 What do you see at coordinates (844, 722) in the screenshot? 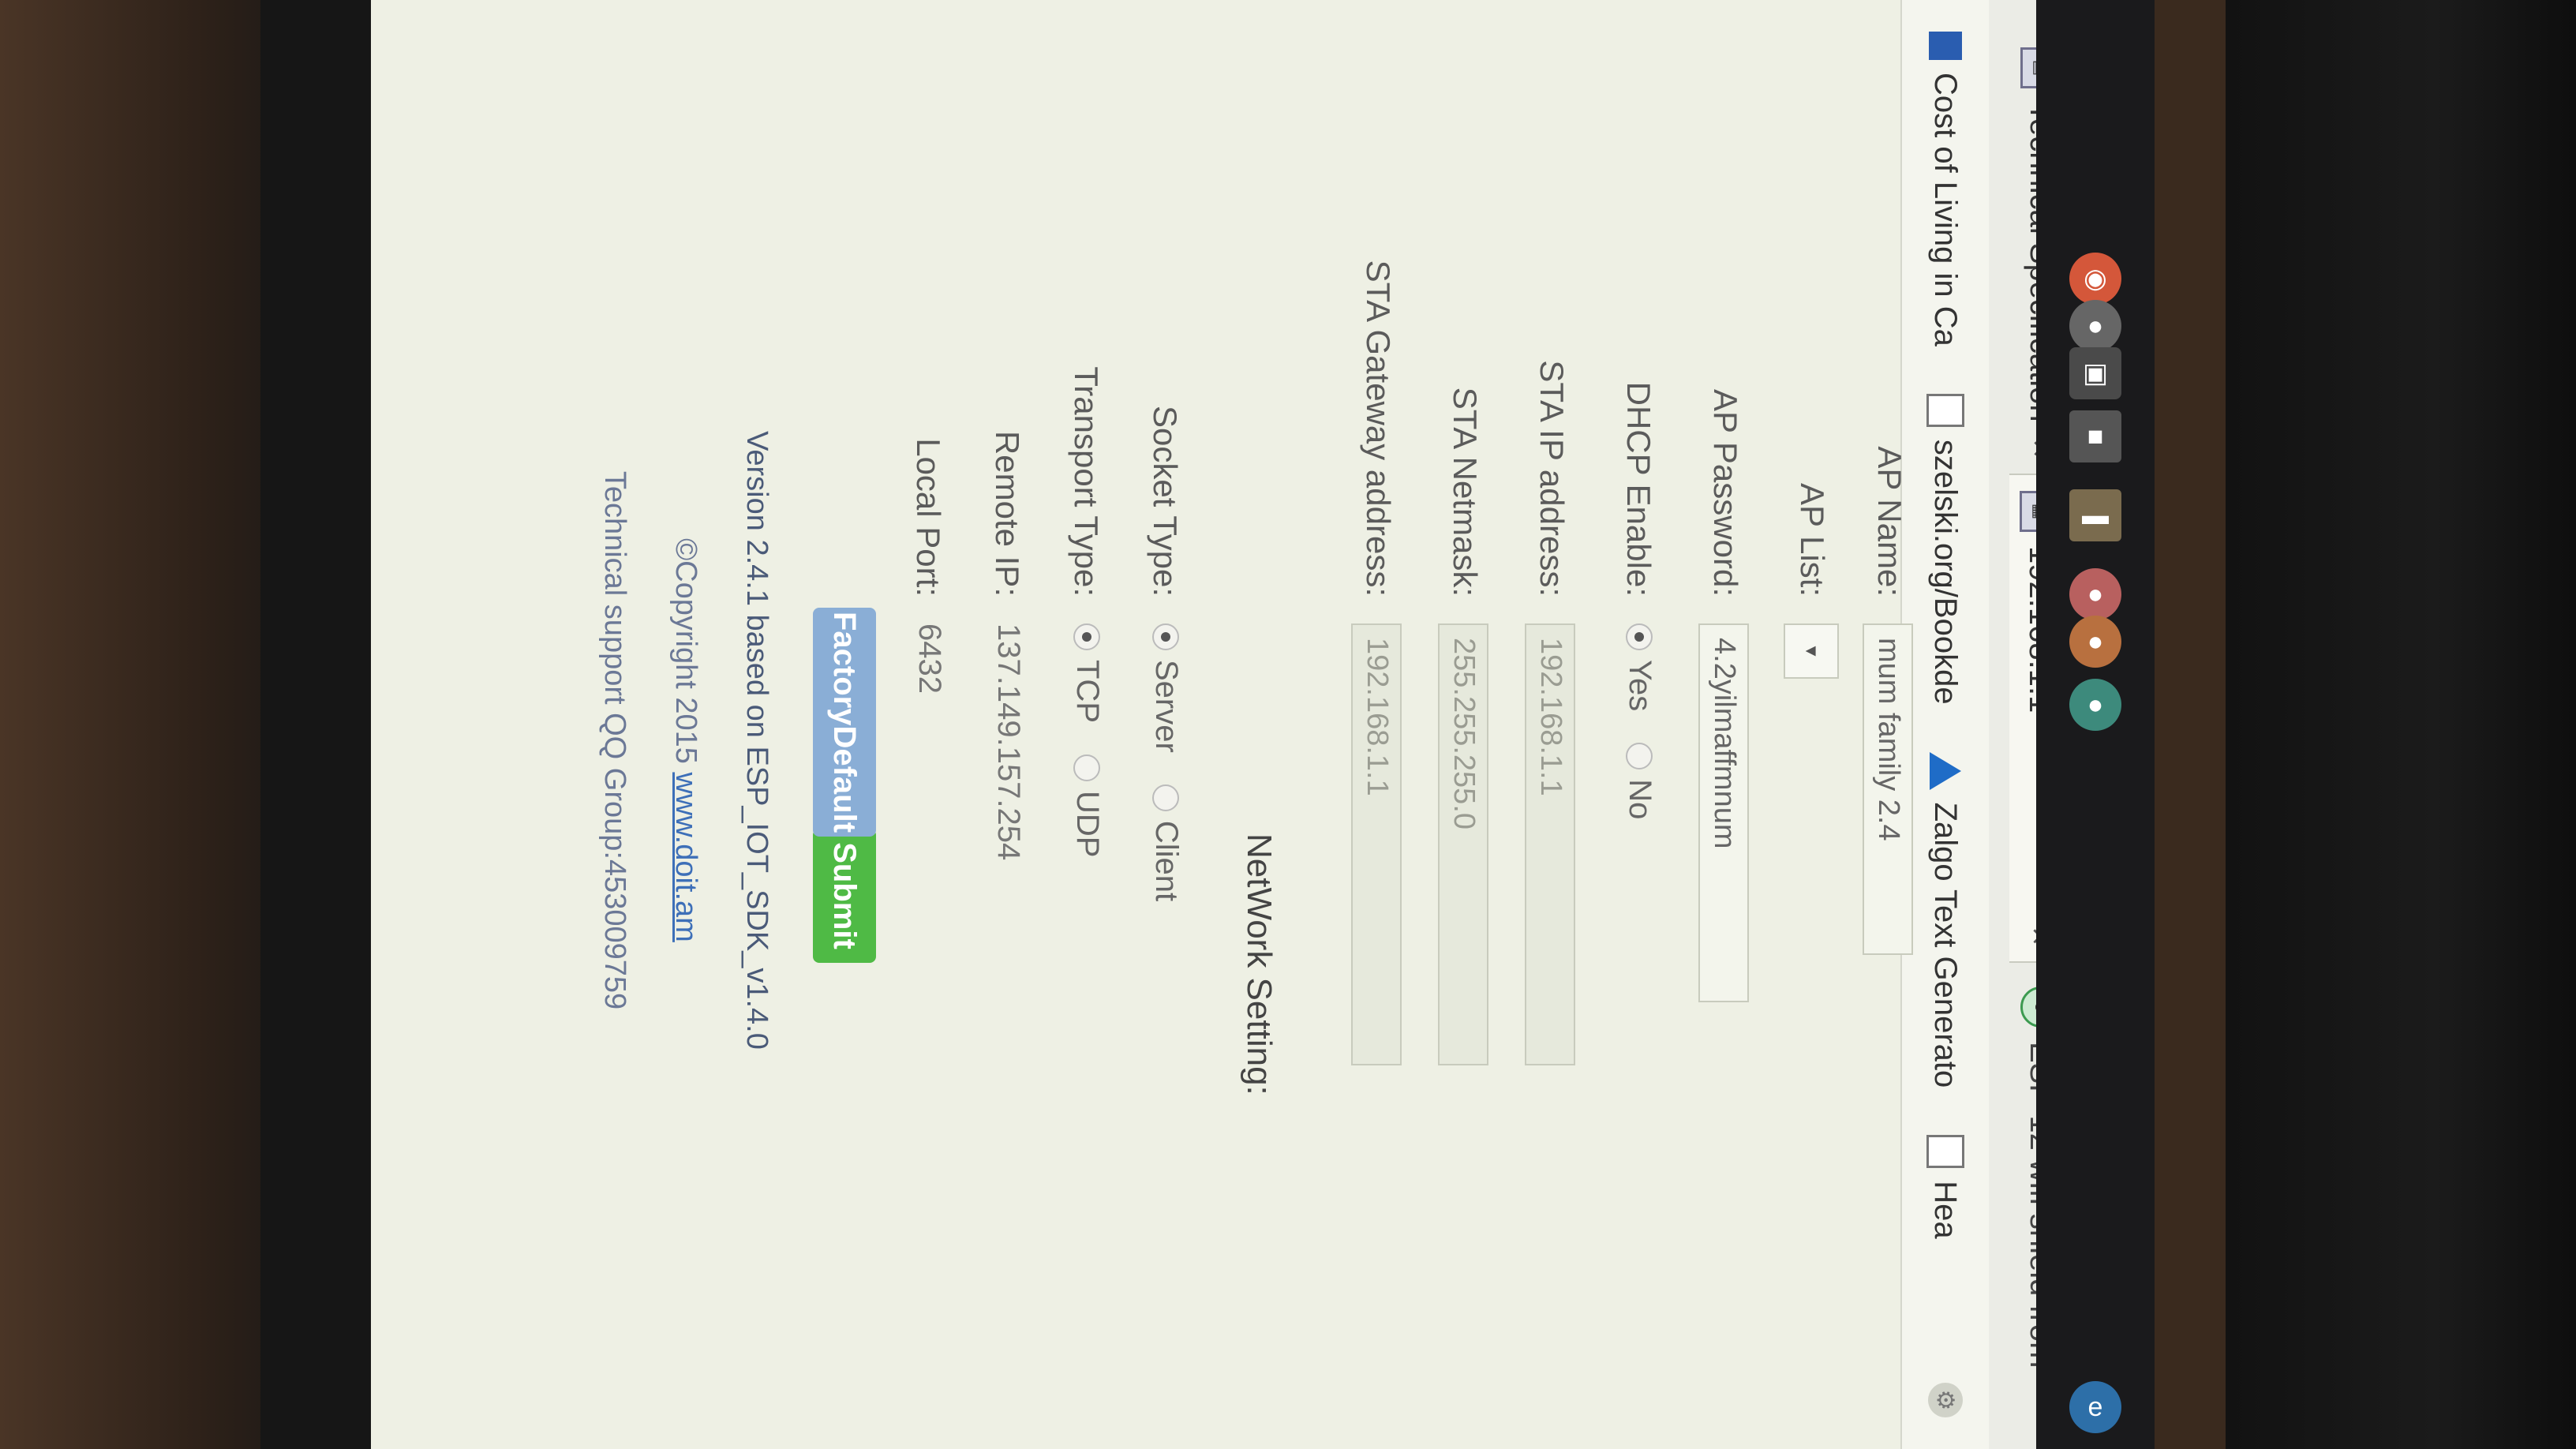
I see `factory-default-button: FactoryDefault` at bounding box center [844, 722].